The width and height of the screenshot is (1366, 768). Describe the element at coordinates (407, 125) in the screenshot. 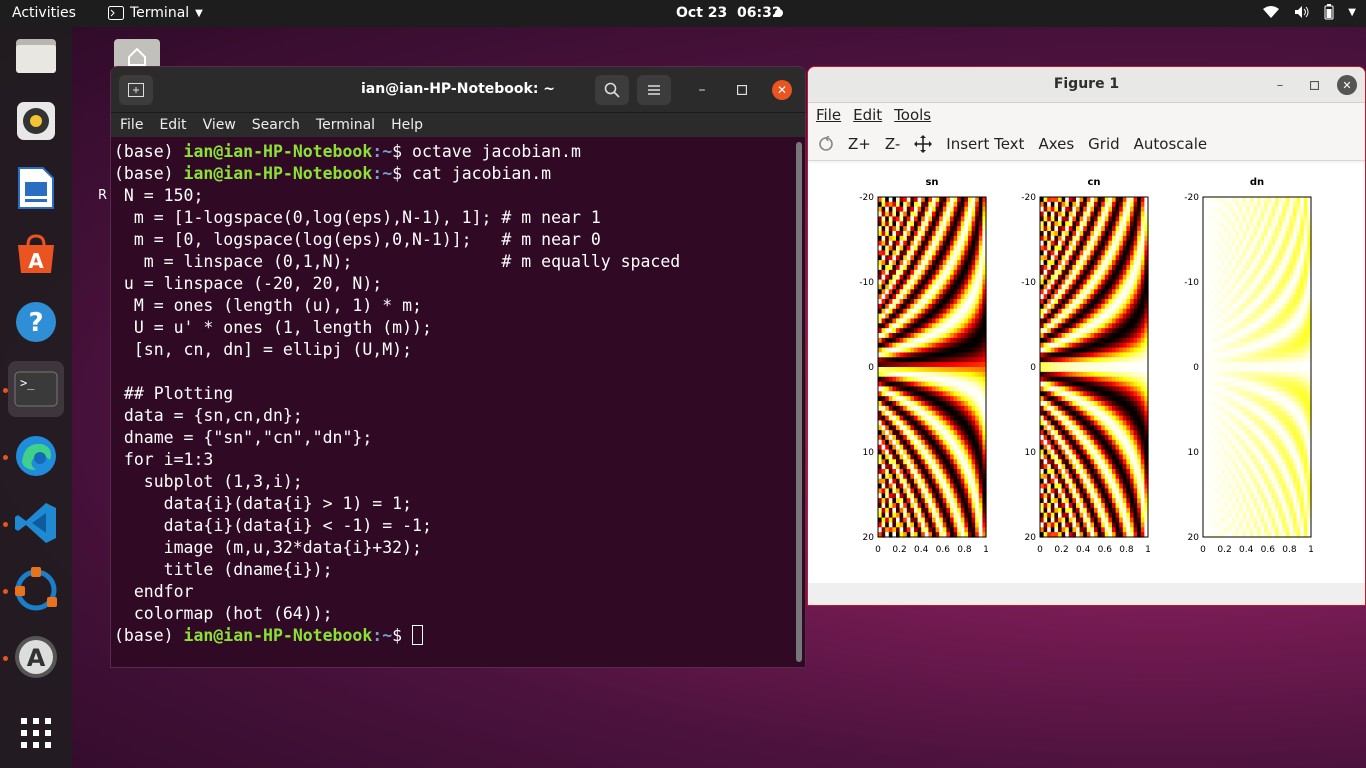

I see `menu-help: Help` at that location.